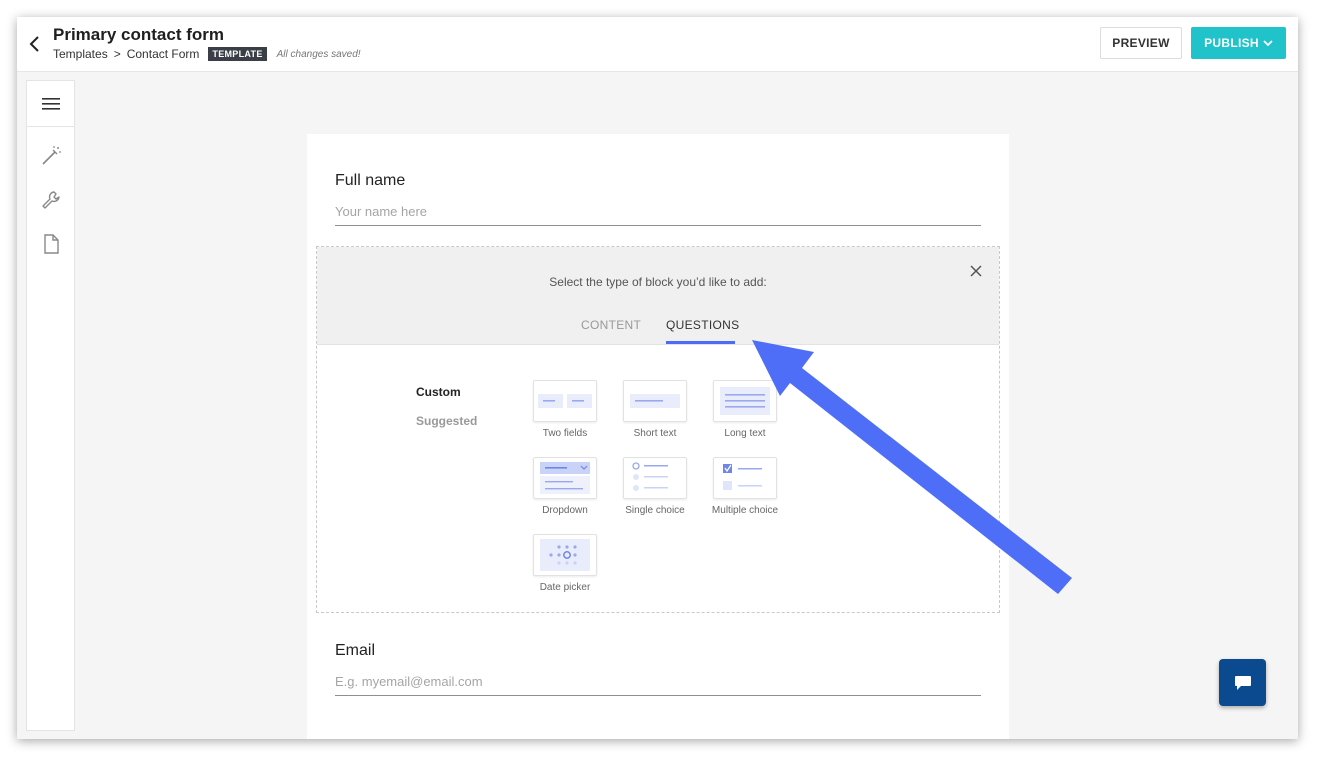 Image resolution: width=1331 pixels, height=772 pixels. What do you see at coordinates (138, 34) in the screenshot?
I see `page-title: Primary contact form` at bounding box center [138, 34].